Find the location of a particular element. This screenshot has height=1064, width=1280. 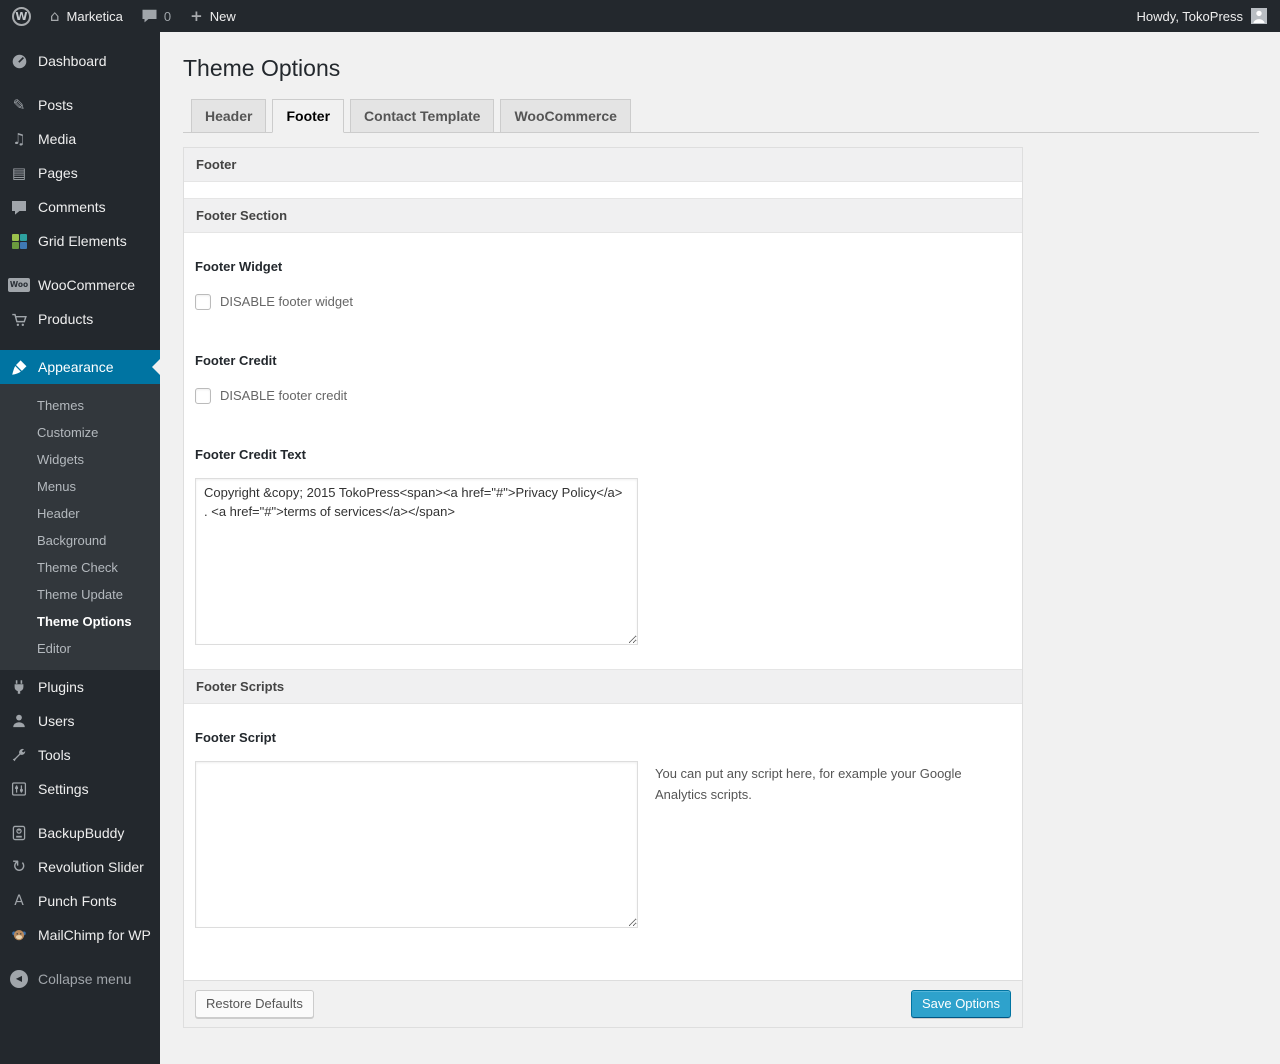

sidebar-item-products: Products is located at coordinates (80, 319).